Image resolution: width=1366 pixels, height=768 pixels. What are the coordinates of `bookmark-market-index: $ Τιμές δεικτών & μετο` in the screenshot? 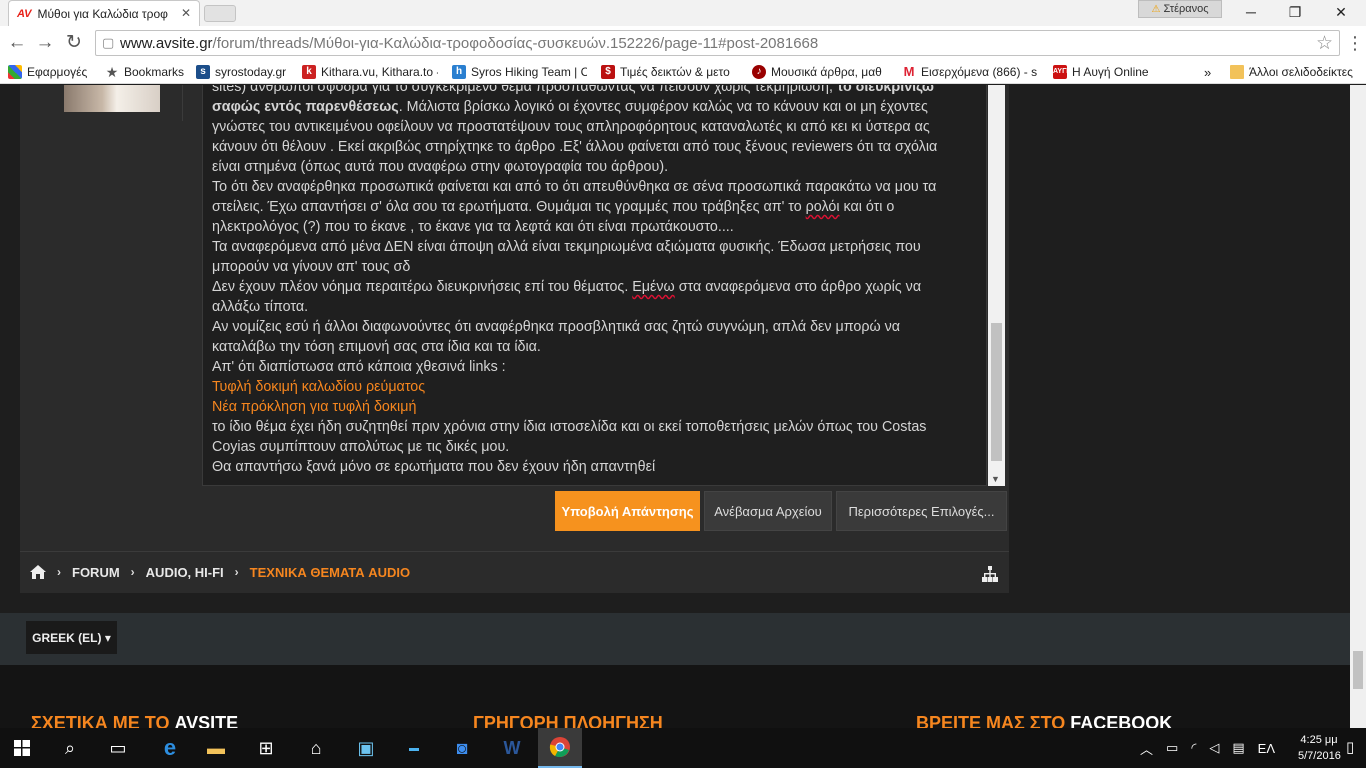 It's located at (669, 72).